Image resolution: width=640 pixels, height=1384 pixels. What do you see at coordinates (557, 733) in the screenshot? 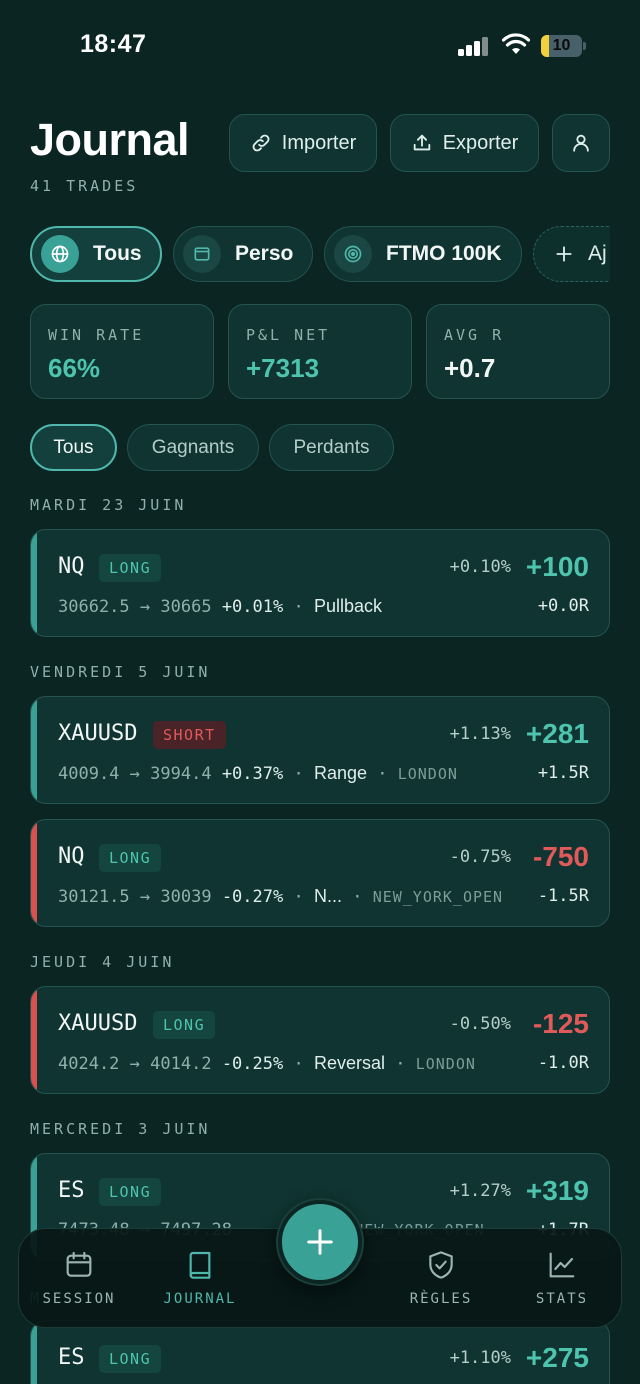
I see `trade-pnl: +281` at bounding box center [557, 733].